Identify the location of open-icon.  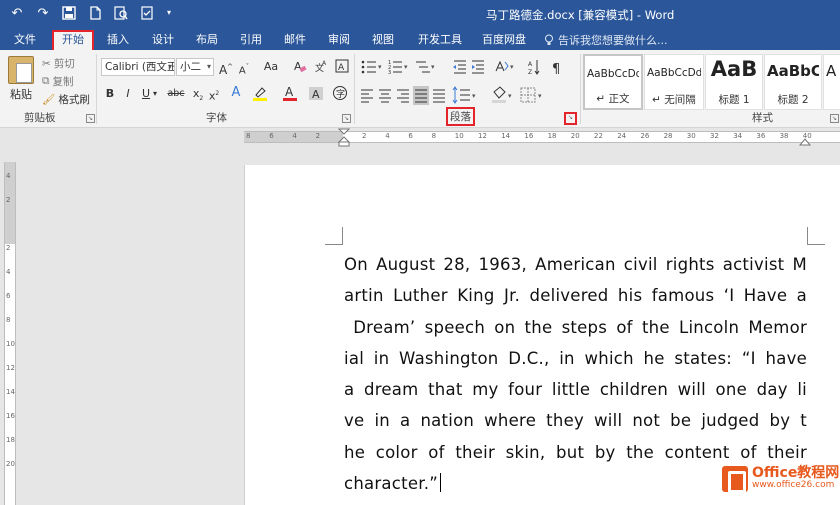
(147, 13).